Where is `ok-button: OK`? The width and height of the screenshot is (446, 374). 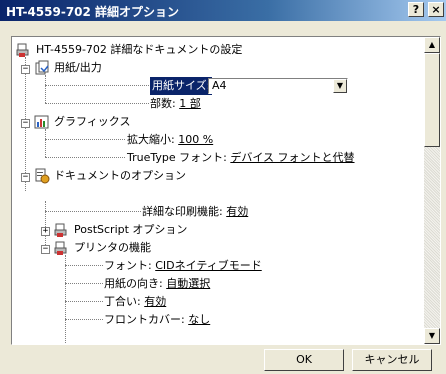 ok-button: OK is located at coordinates (304, 360).